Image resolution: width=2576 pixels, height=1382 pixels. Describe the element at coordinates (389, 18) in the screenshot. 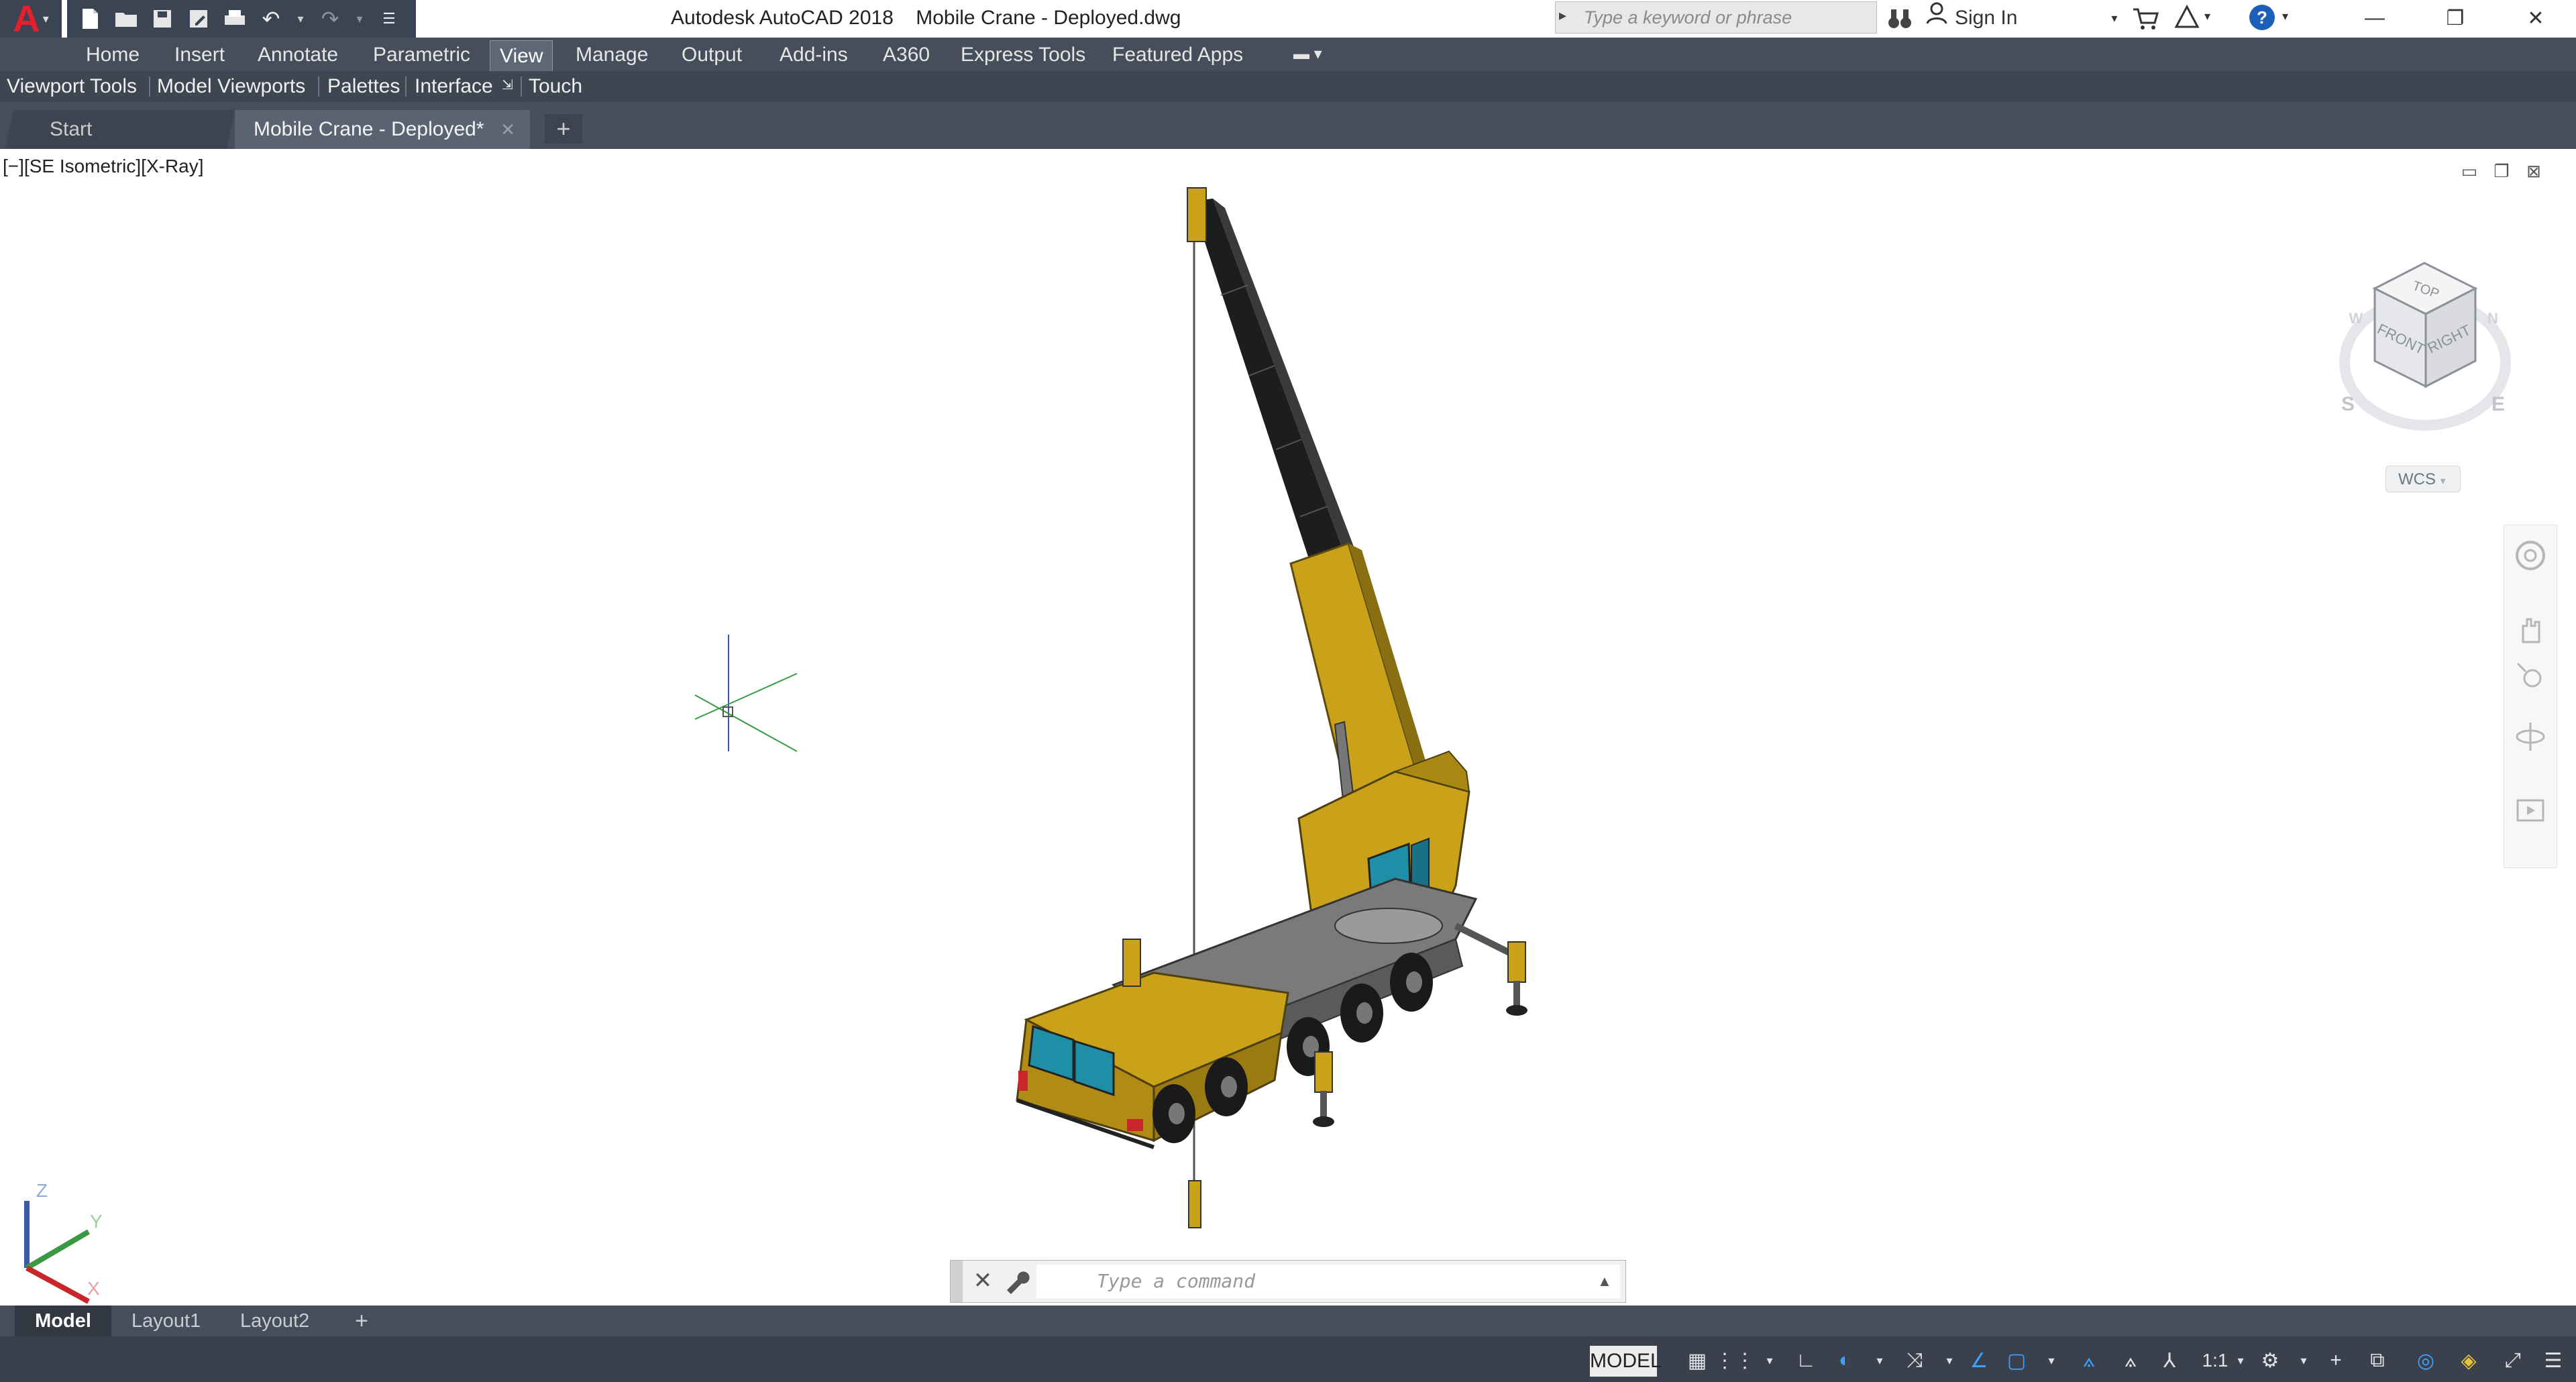

I see `customize-toolbar-icon: ☰` at that location.